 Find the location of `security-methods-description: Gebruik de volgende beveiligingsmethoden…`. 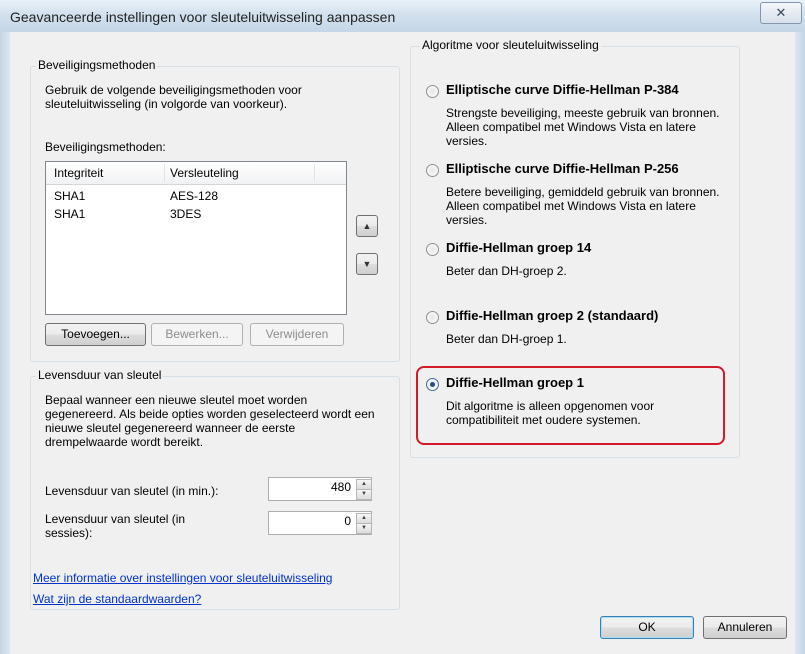

security-methods-description: Gebruik de volgende beveiligingsmethoden… is located at coordinates (173, 97).